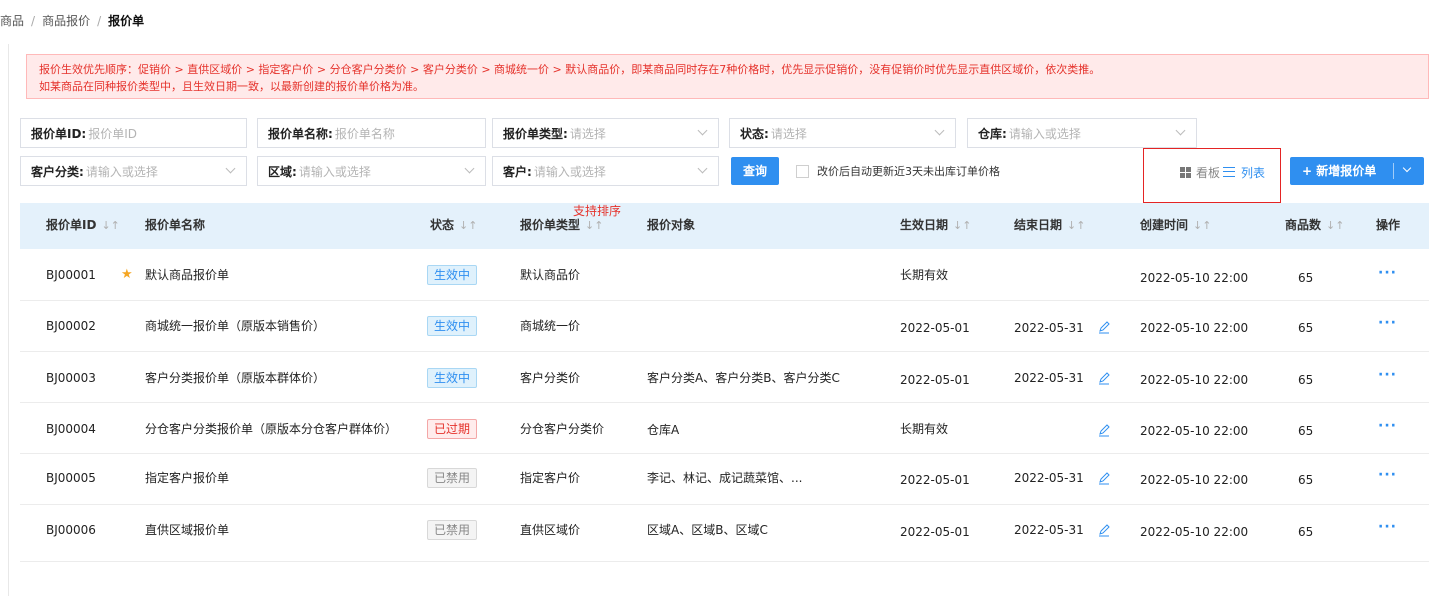 The image size is (1429, 596). Describe the element at coordinates (671, 225) in the screenshot. I see `col-header-target: 报价对象` at that location.